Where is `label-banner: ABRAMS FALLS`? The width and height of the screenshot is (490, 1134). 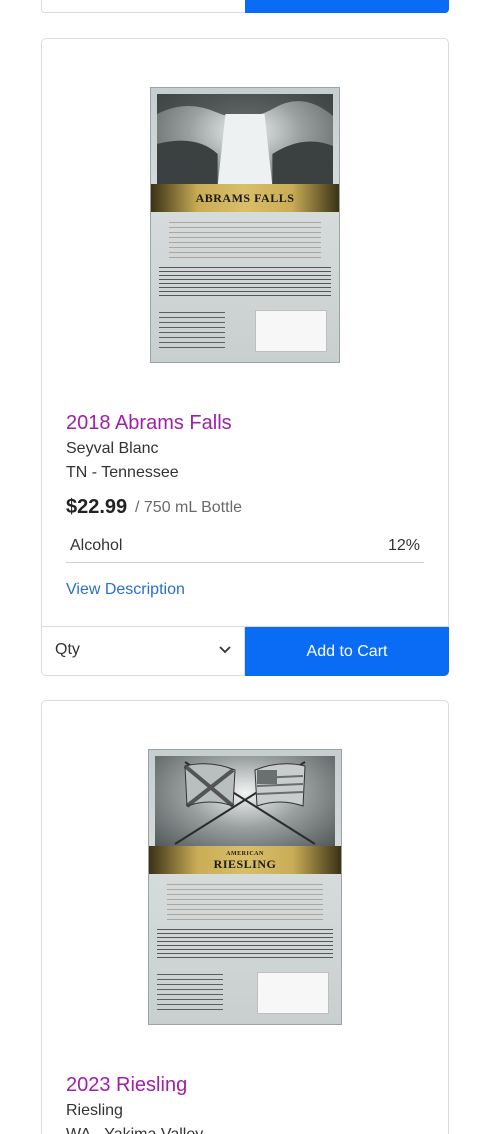
label-banner: ABRAMS FALLS is located at coordinates (245, 198).